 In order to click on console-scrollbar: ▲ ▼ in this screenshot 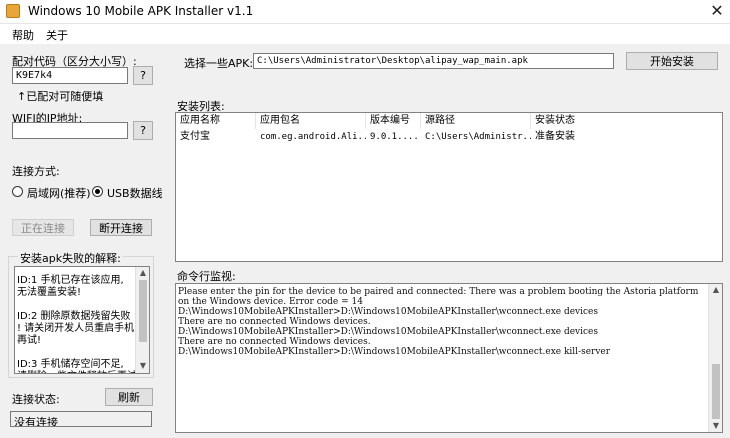, I will do `click(715, 358)`.